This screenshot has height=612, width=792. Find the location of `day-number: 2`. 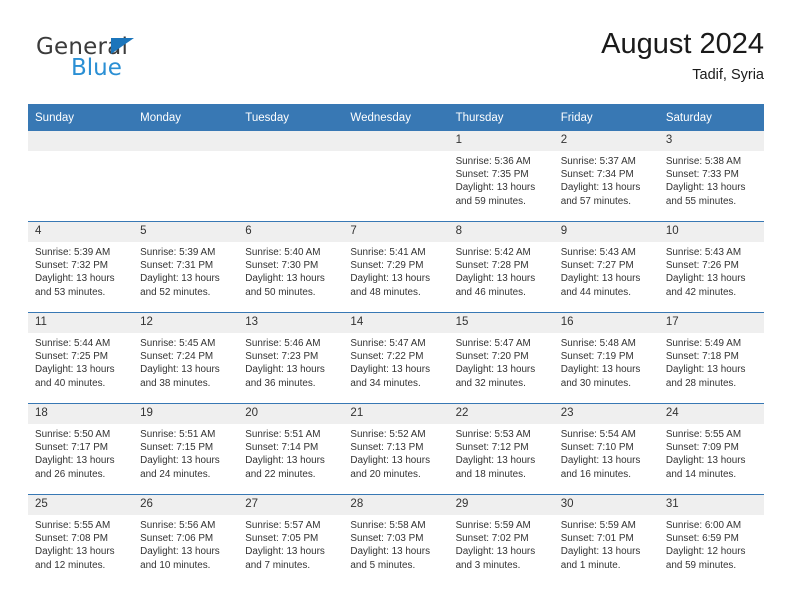

day-number: 2 is located at coordinates (606, 141).